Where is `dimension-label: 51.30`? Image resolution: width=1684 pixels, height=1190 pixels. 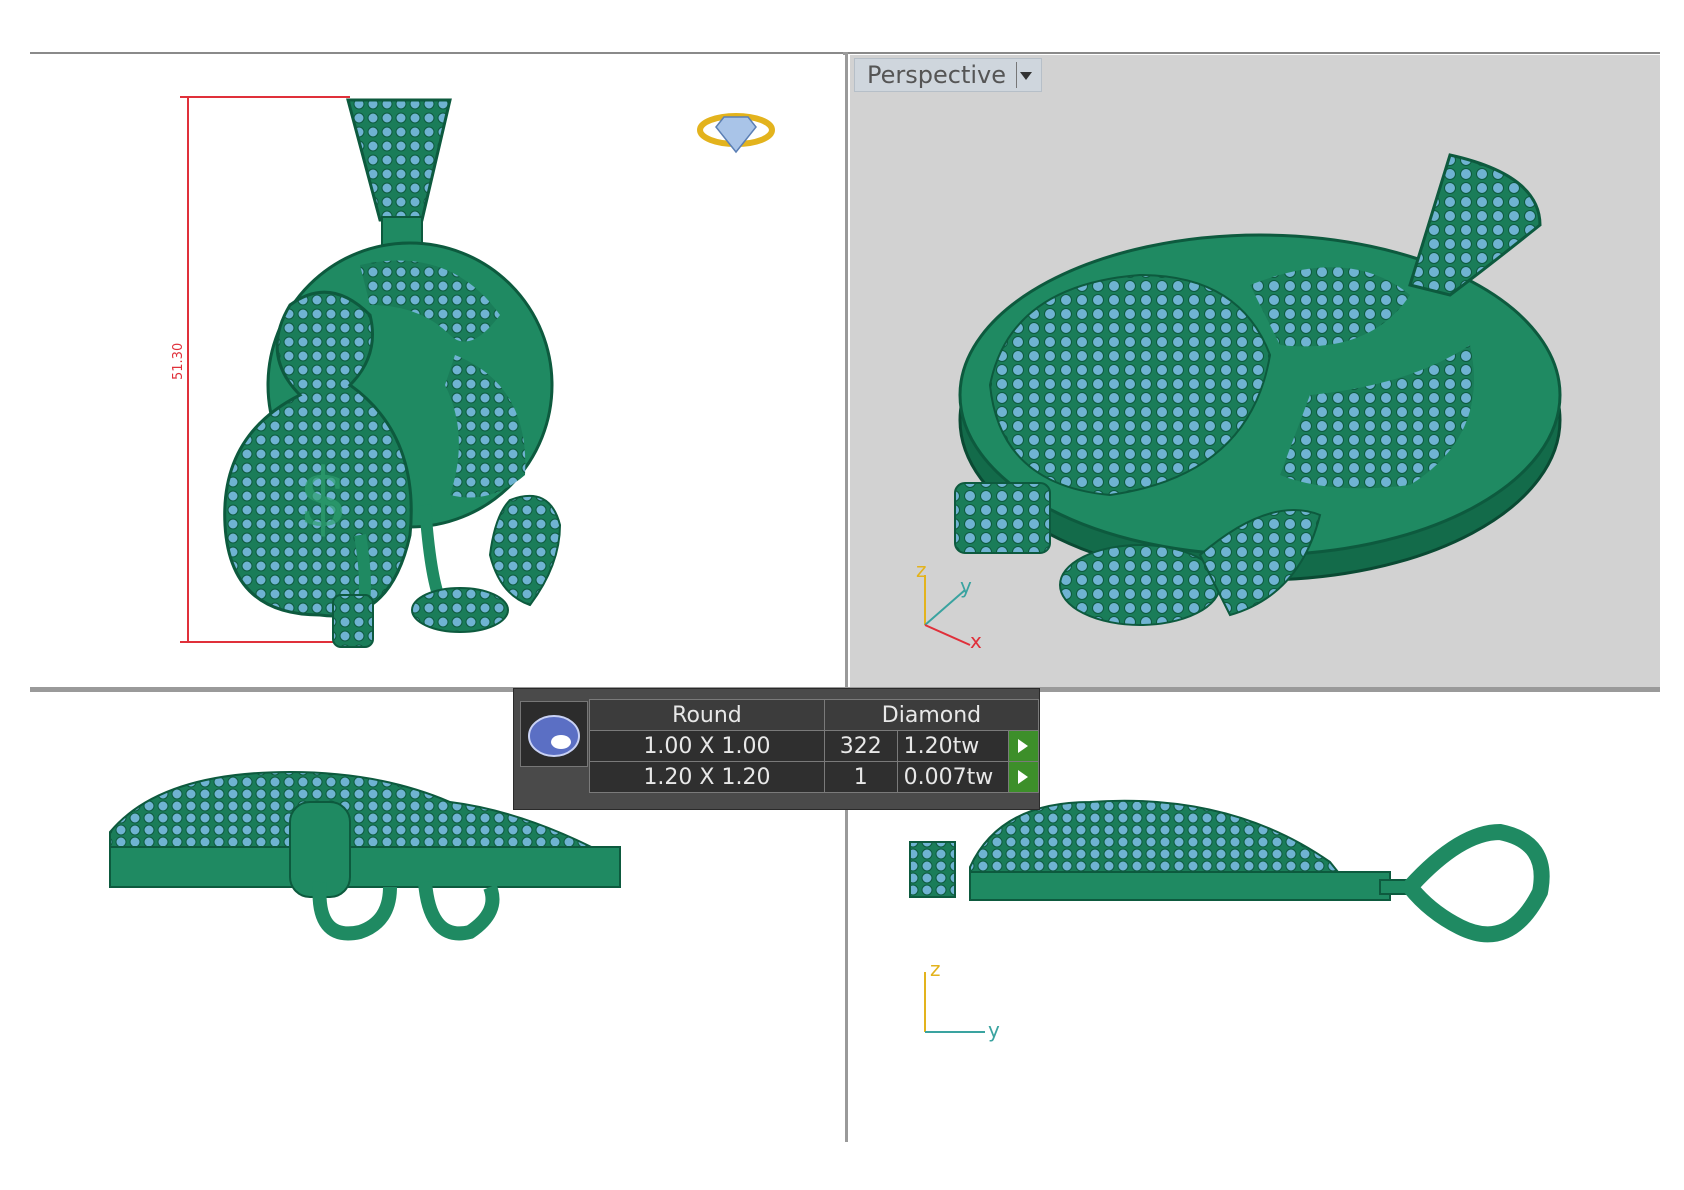
dimension-label: 51.30 is located at coordinates (178, 361).